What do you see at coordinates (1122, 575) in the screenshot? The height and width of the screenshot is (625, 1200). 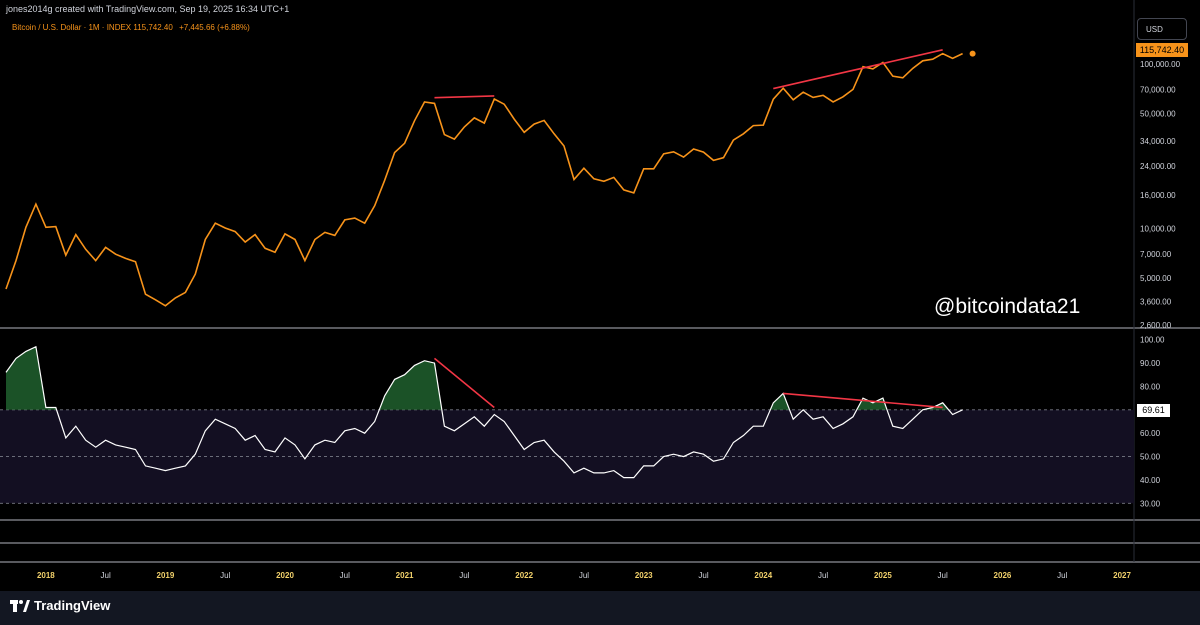 I see `time-tick-label: 2027` at bounding box center [1122, 575].